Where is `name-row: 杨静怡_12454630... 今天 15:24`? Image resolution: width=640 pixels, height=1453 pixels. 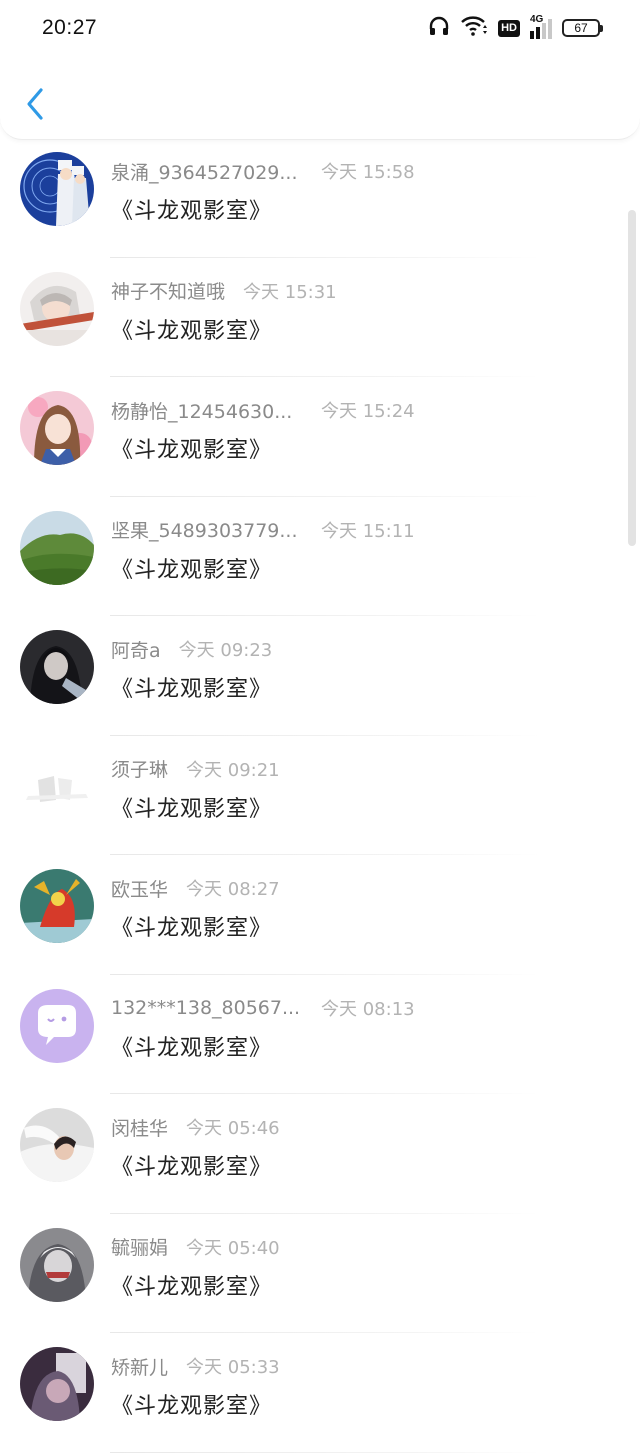 name-row: 杨静怡_12454630... 今天 15:24 is located at coordinates (263, 410).